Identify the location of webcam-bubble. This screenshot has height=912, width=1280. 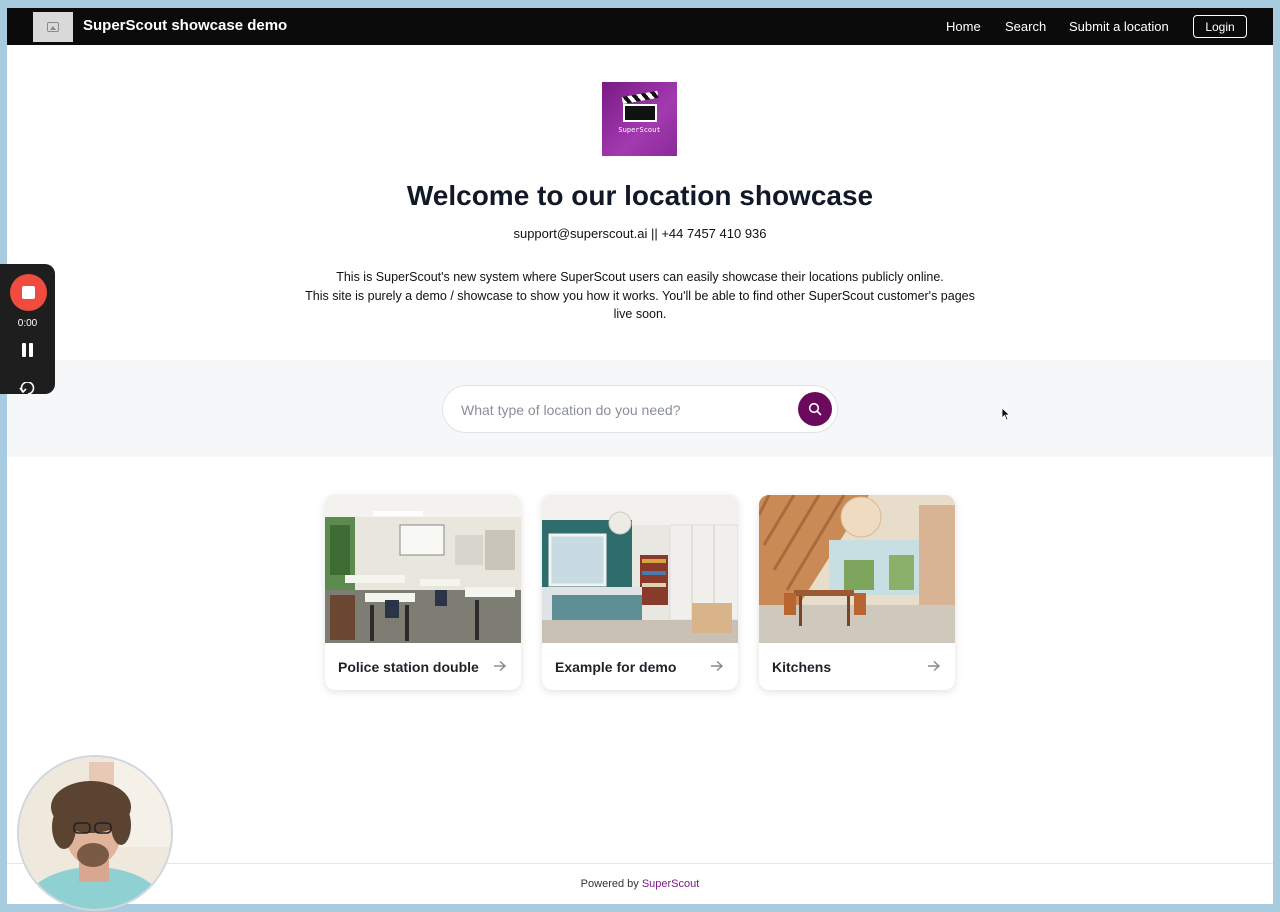
(95, 833).